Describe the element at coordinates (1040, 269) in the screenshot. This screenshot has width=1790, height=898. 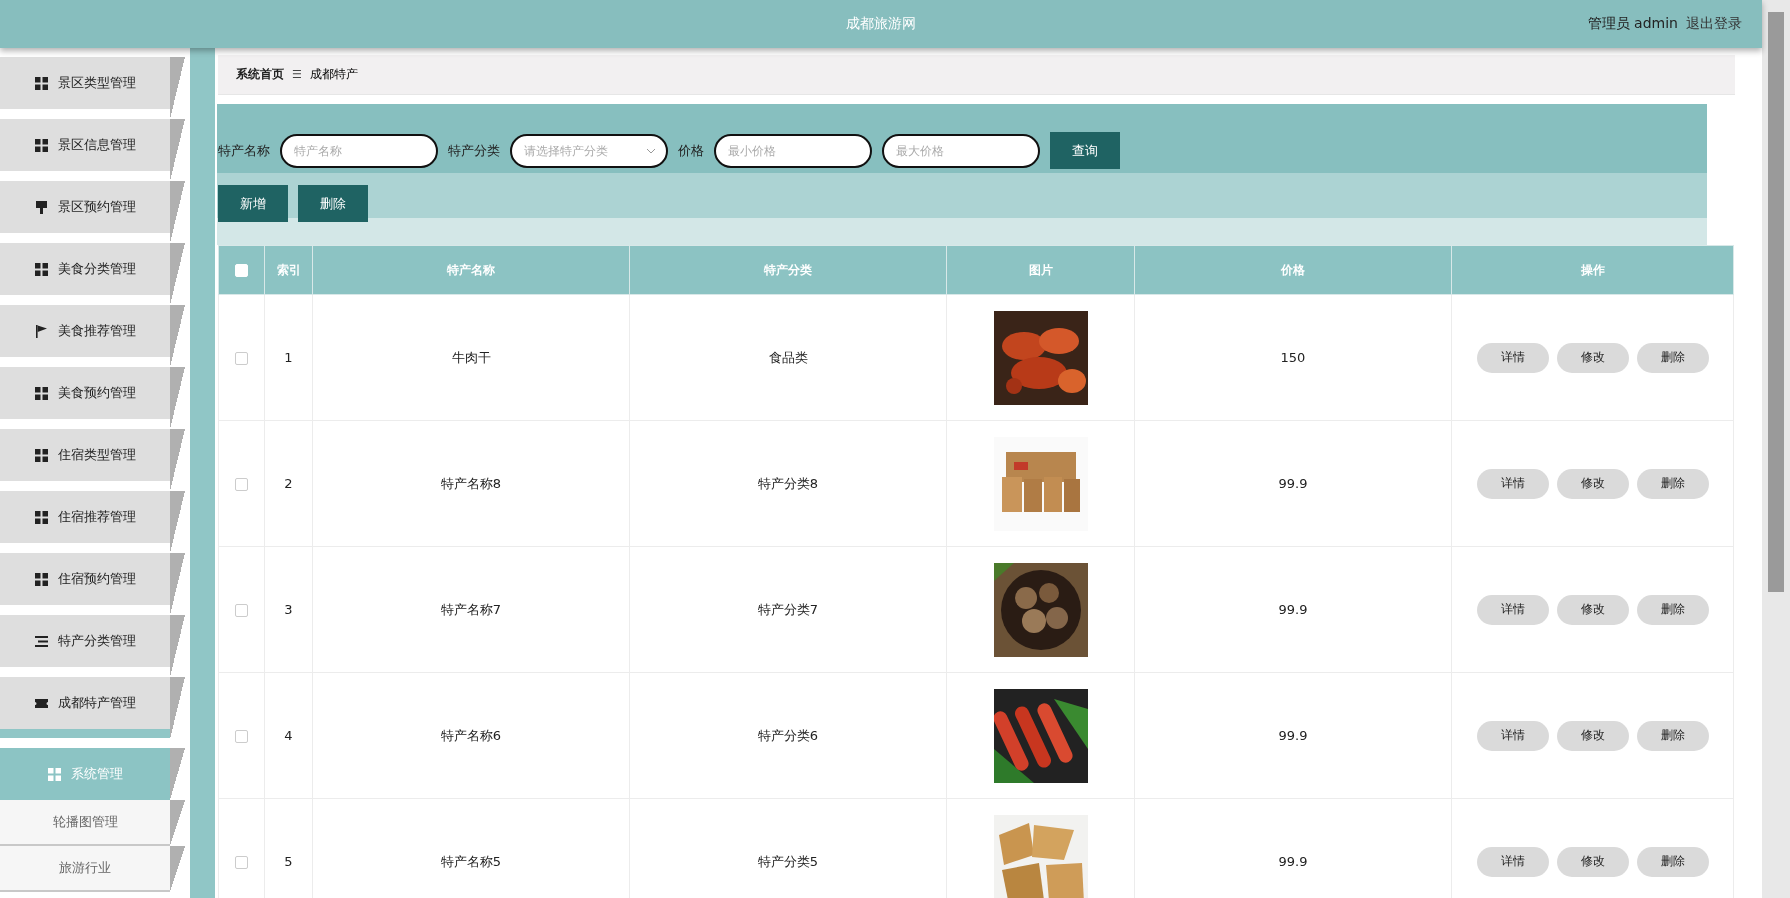
I see `column-header: 图片` at that location.